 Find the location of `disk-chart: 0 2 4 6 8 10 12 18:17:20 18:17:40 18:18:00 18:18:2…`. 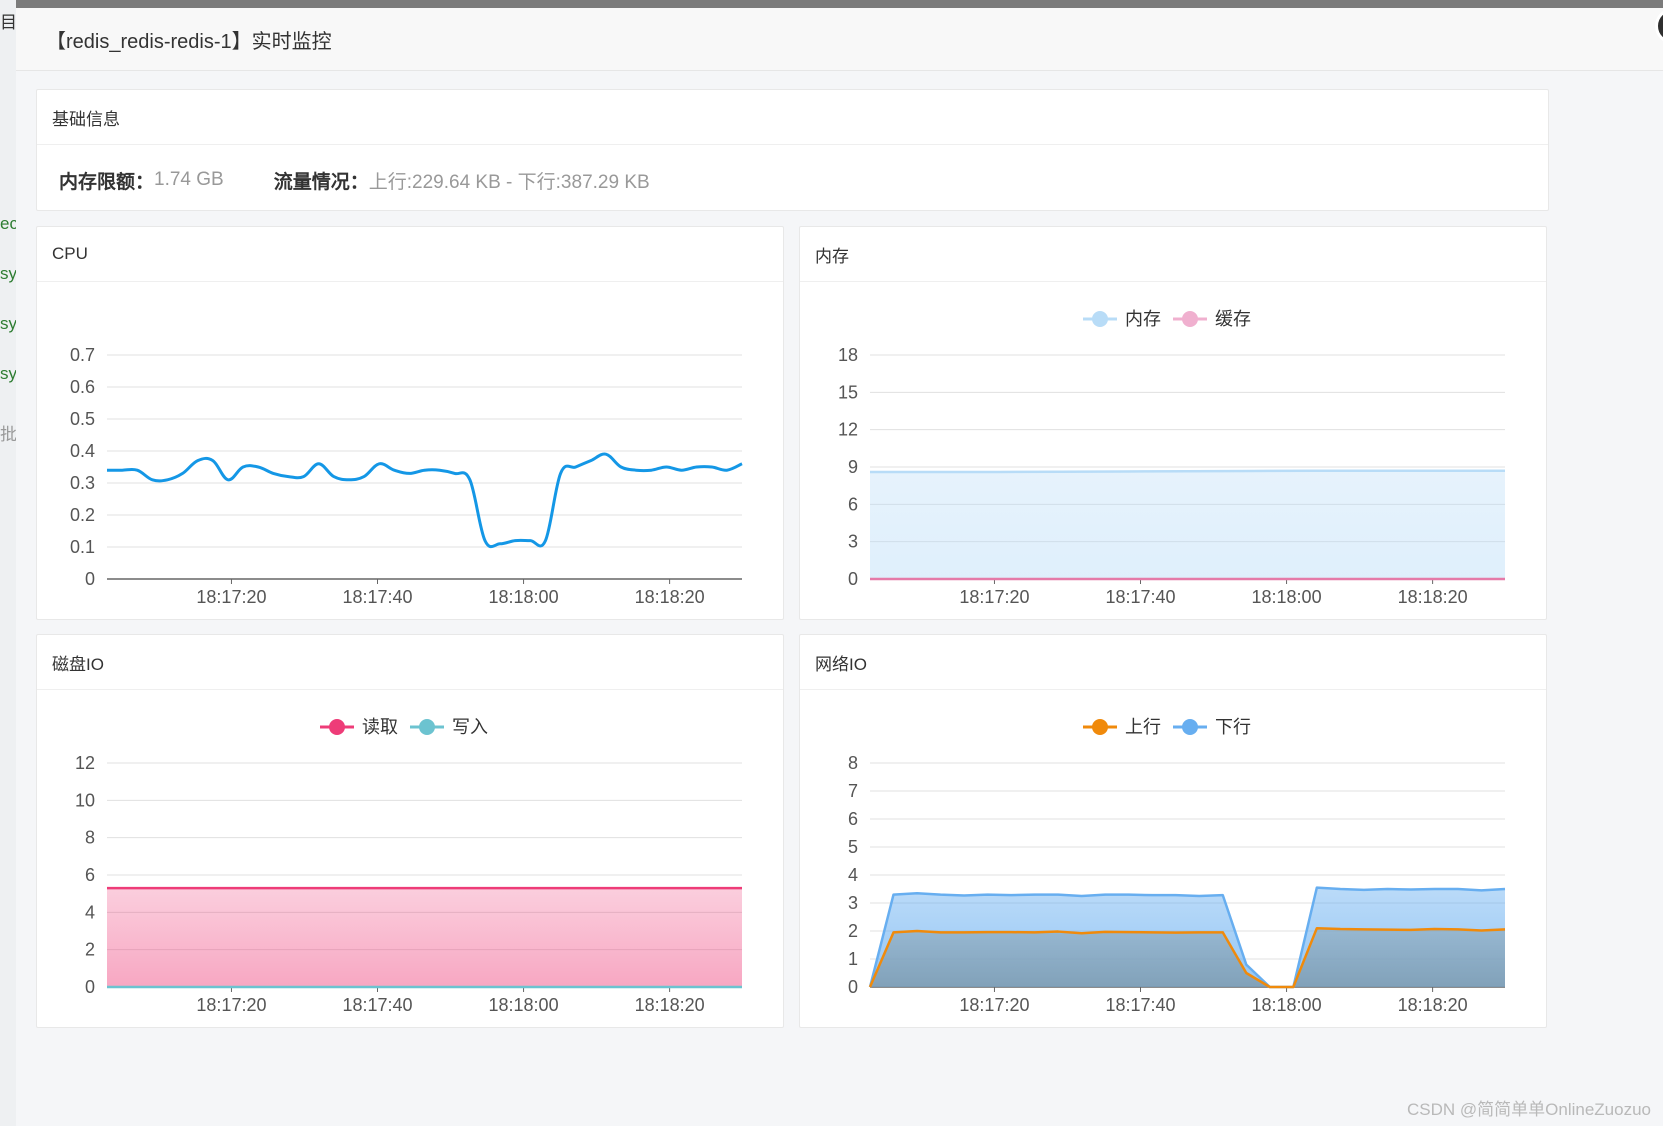

disk-chart: 0 2 4 6 8 10 12 18:17:20 18:17:40 18:18:00 18:18:2… is located at coordinates (408, 866).